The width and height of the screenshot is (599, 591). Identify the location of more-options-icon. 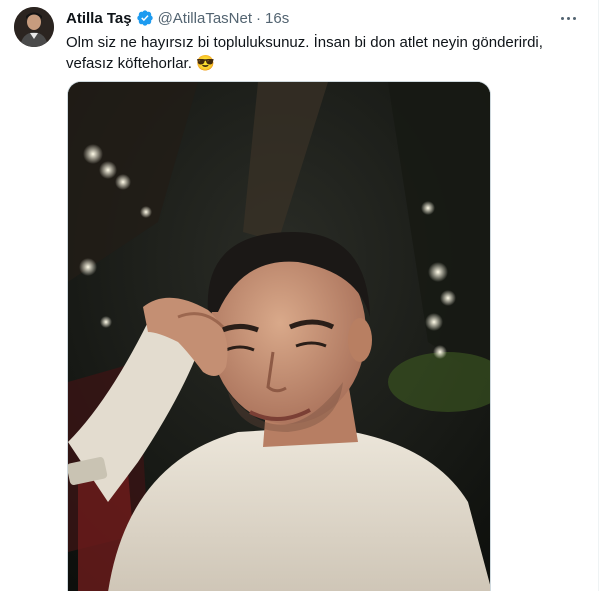
(568, 18).